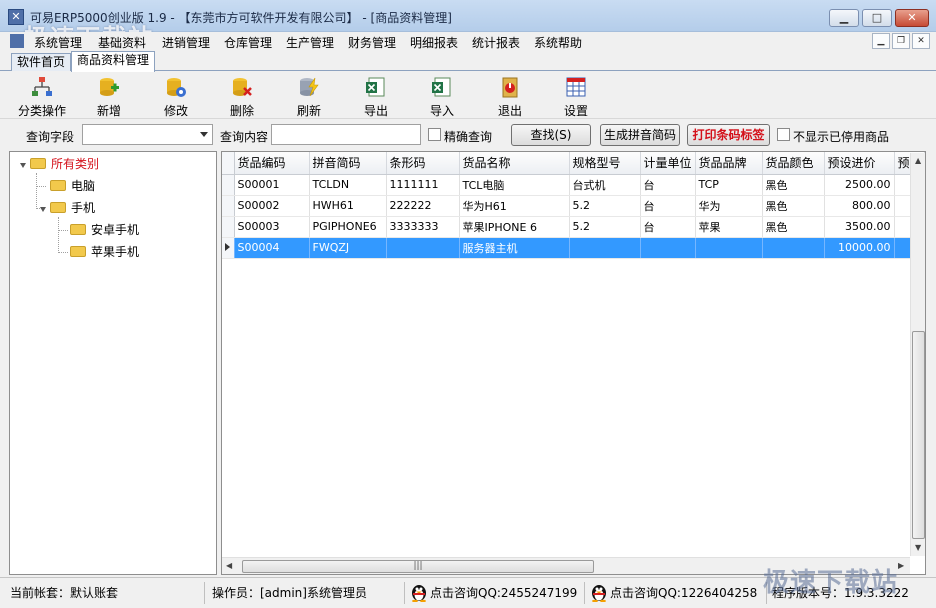 Image resolution: width=936 pixels, height=608 pixels. I want to click on cell-brand: TCP, so click(729, 185).